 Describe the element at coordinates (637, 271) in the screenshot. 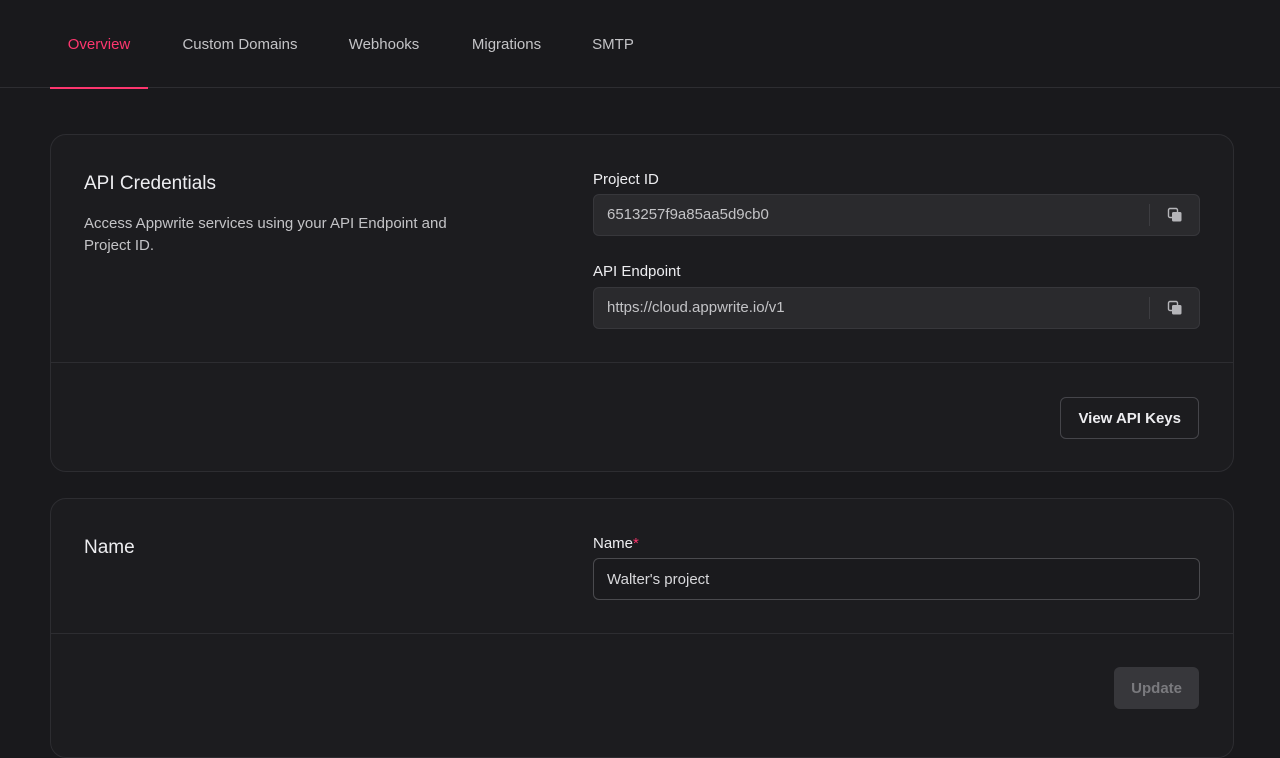

I see `api-endpoint-label: API Endpoint` at that location.